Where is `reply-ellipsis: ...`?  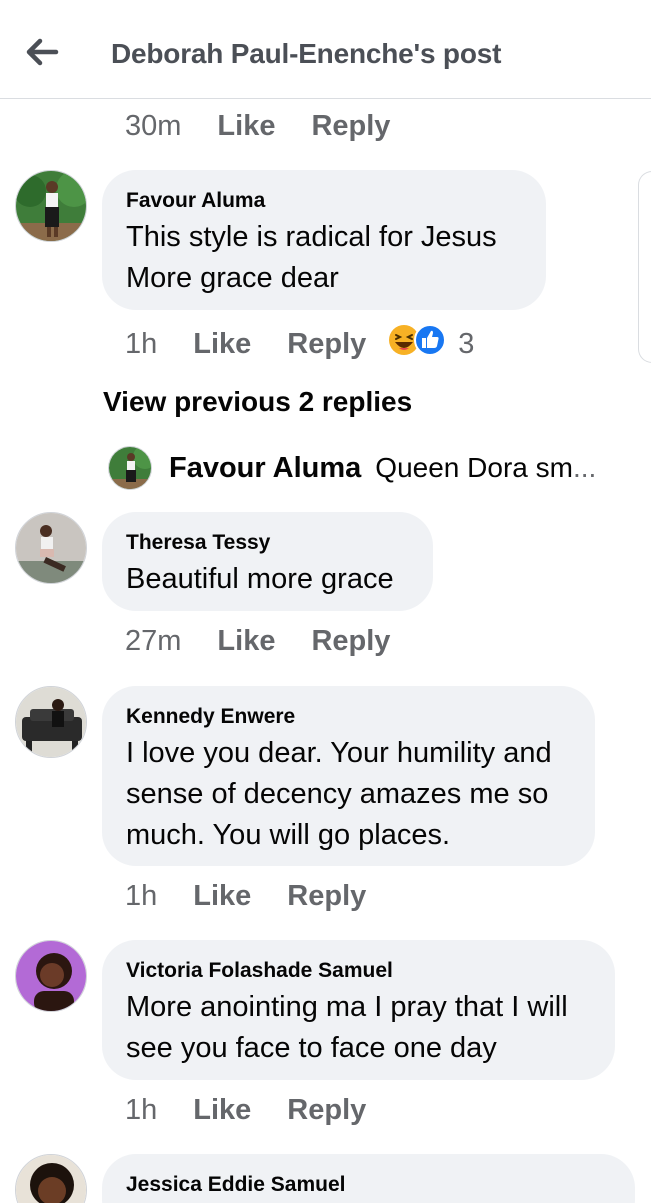 reply-ellipsis: ... is located at coordinates (584, 467).